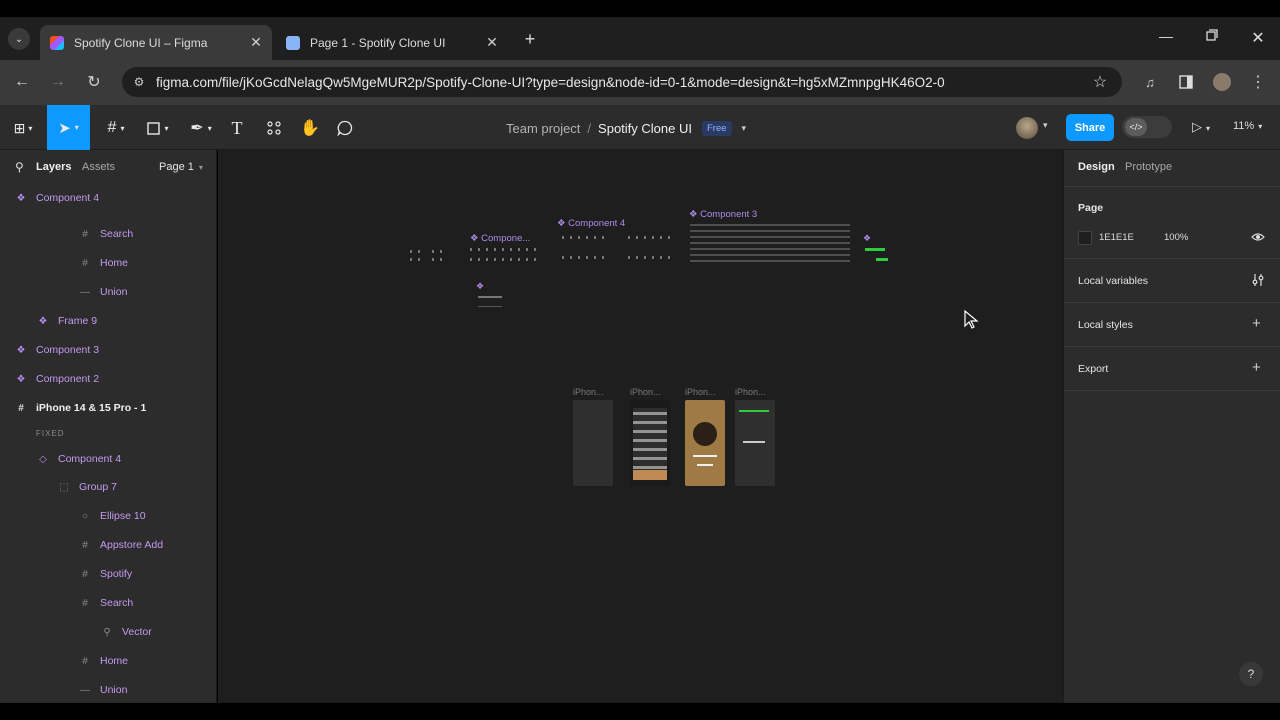  Describe the element at coordinates (121, 545) in the screenshot. I see `layer-item: # Appstore Add` at that location.